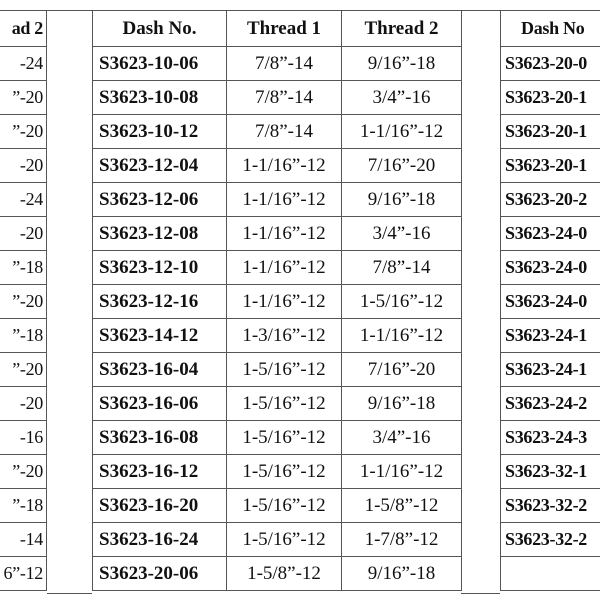 This screenshot has height=600, width=600. What do you see at coordinates (69, 302) in the screenshot?
I see `spacer-column-left` at bounding box center [69, 302].